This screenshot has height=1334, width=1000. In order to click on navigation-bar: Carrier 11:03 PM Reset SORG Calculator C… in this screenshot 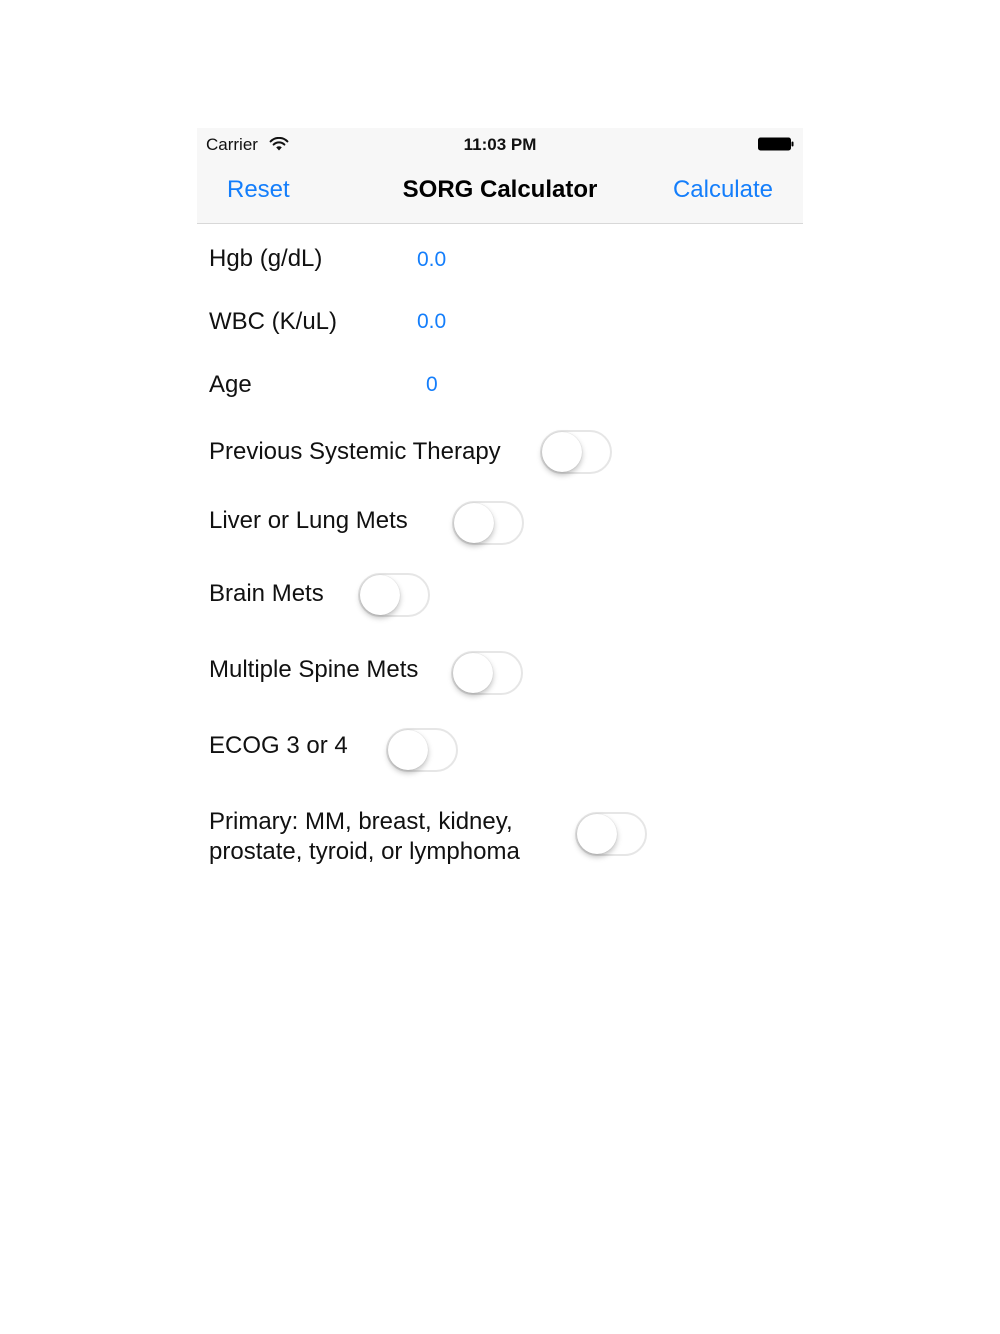, I will do `click(500, 176)`.